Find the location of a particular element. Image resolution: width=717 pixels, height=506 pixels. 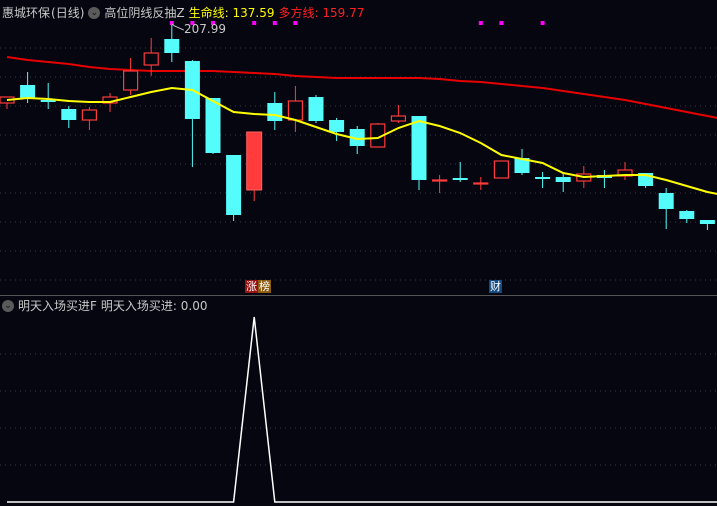

sub-value-label: 明天入场买进: is located at coordinates (138, 306).